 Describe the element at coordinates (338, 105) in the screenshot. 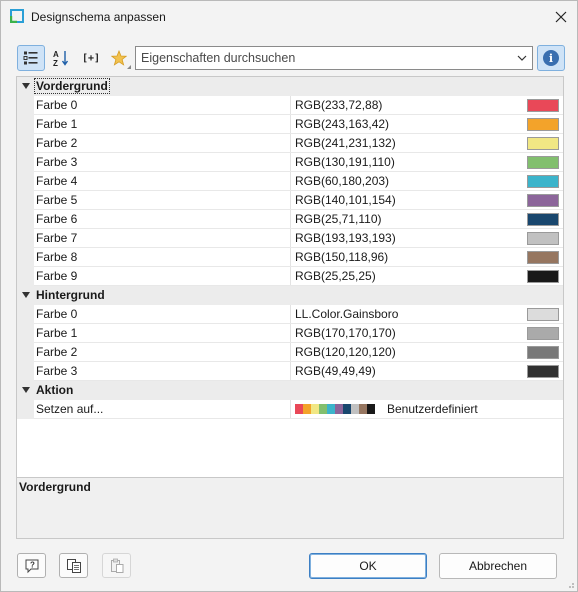

I see `property-value: RGB(233,72,88)` at that location.